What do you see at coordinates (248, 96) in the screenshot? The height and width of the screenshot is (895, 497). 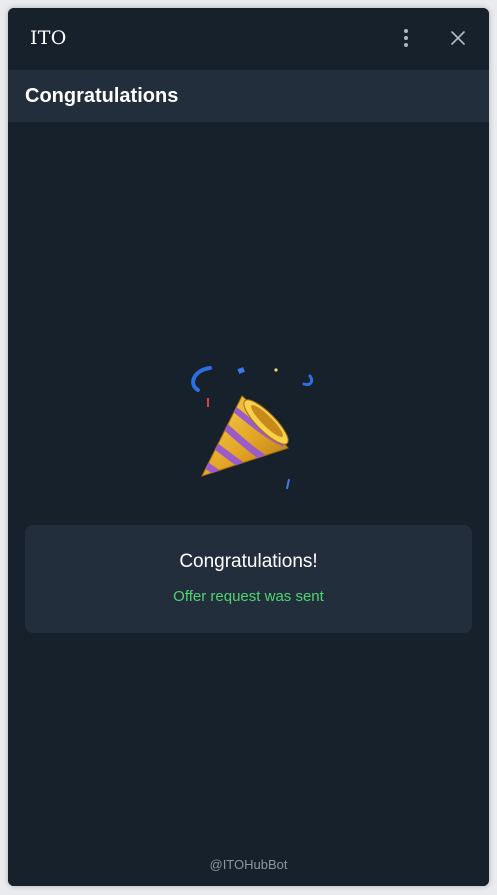 I see `page-header: Congratulations` at bounding box center [248, 96].